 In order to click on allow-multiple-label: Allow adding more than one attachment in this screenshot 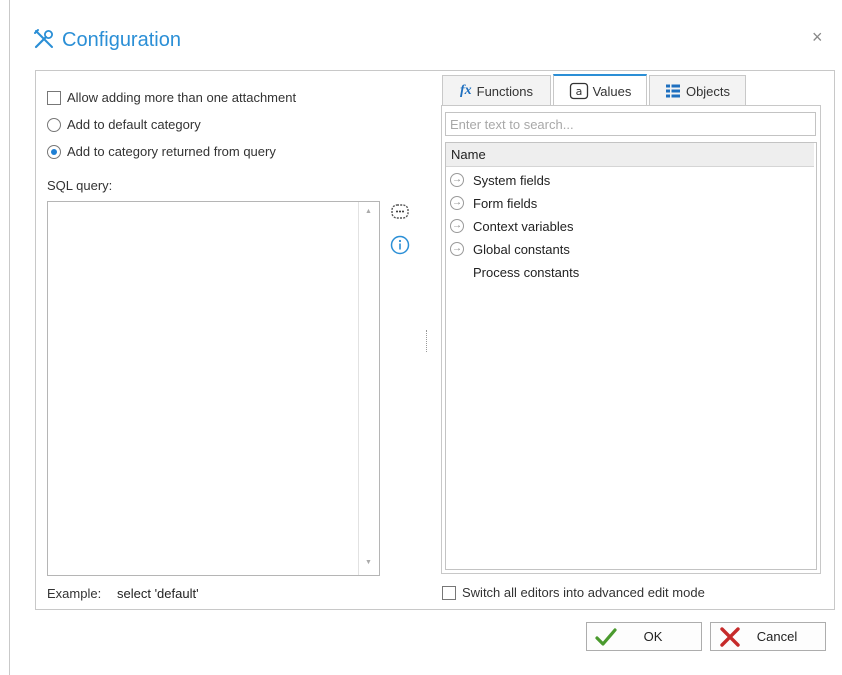, I will do `click(182, 97)`.